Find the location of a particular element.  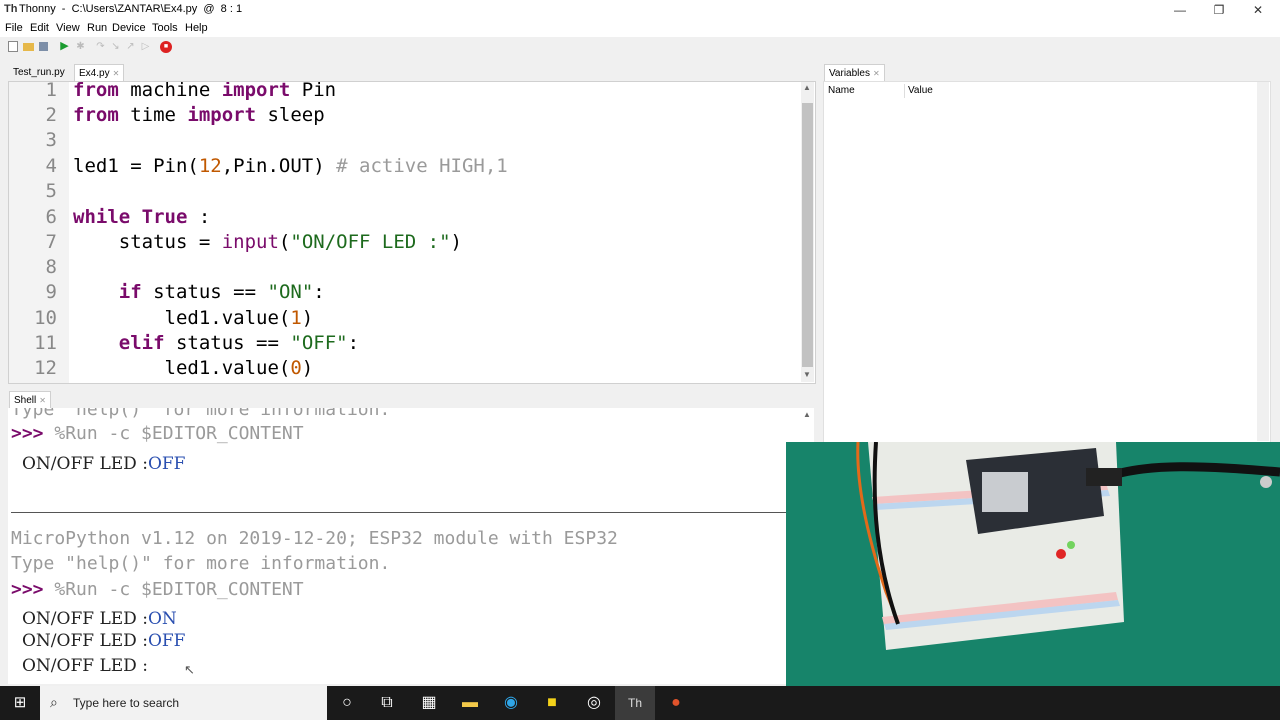

search-icon: ⌕ is located at coordinates (54, 702).